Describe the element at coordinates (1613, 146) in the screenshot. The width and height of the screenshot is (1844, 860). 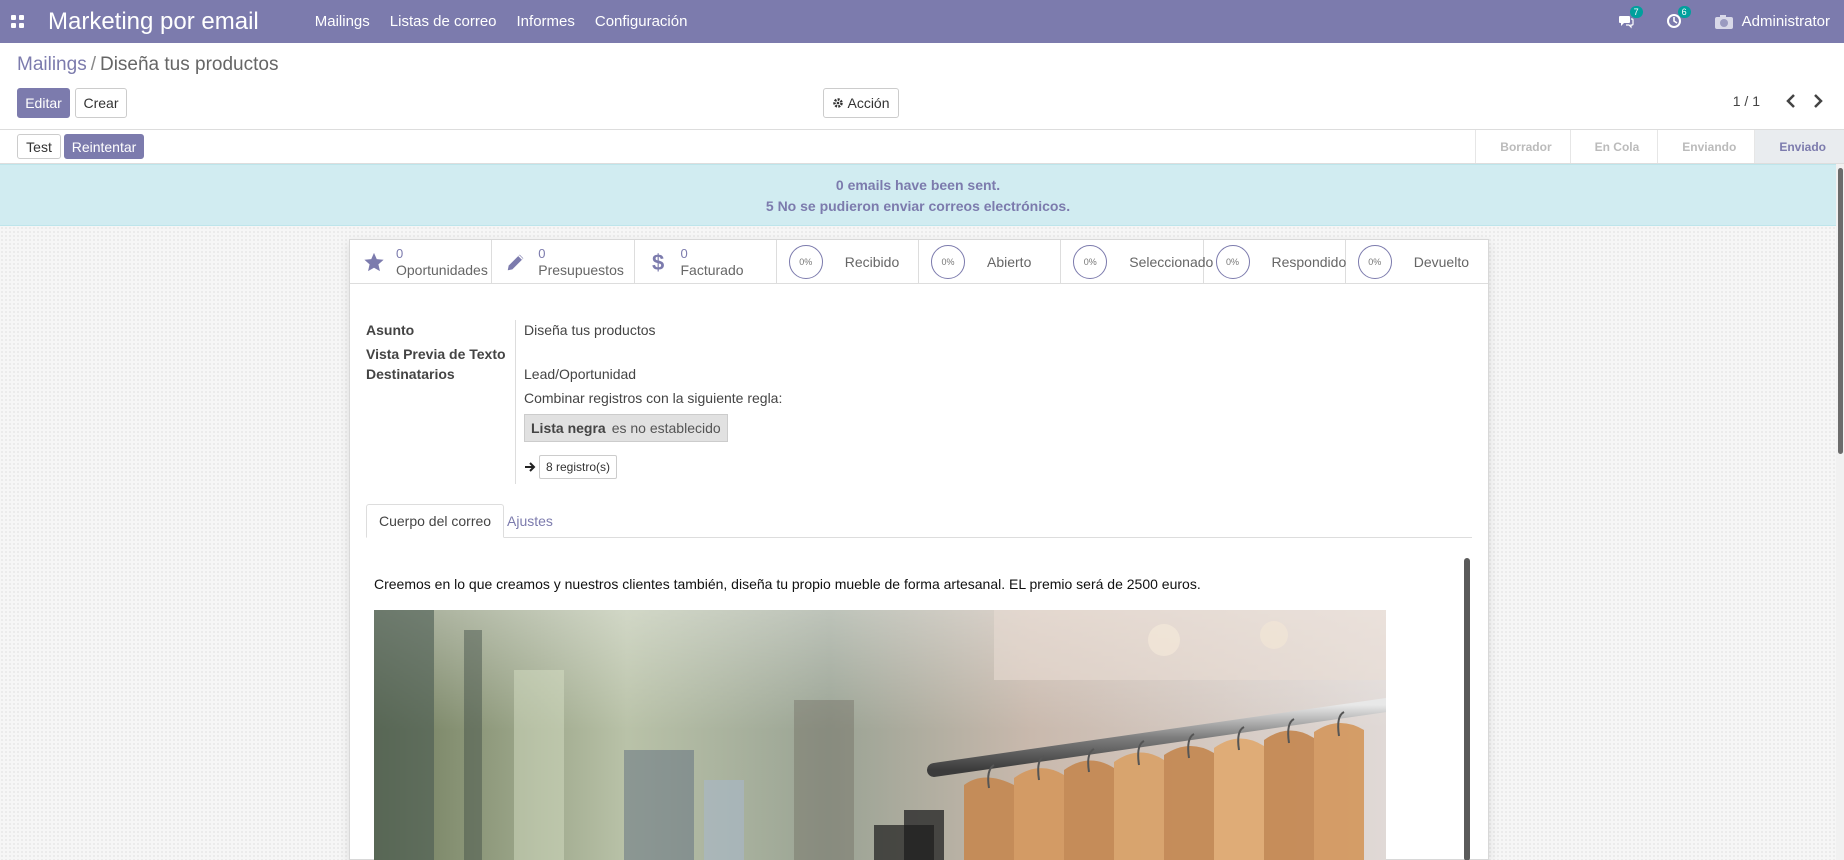
I see `stage-queued: En Cola` at that location.